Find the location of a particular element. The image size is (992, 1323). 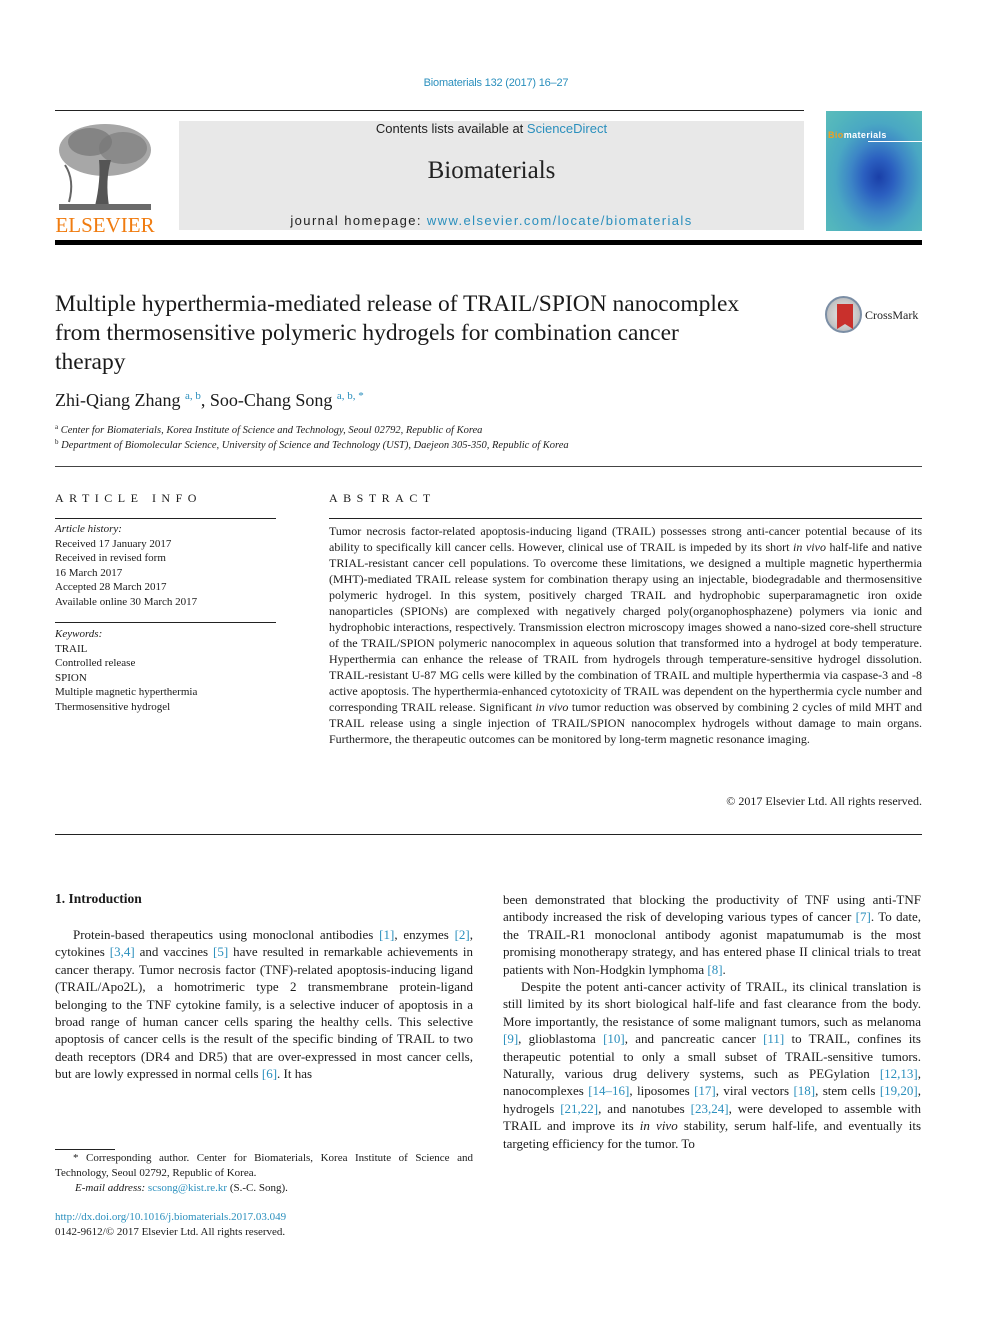

keywords-rule is located at coordinates (165, 622).